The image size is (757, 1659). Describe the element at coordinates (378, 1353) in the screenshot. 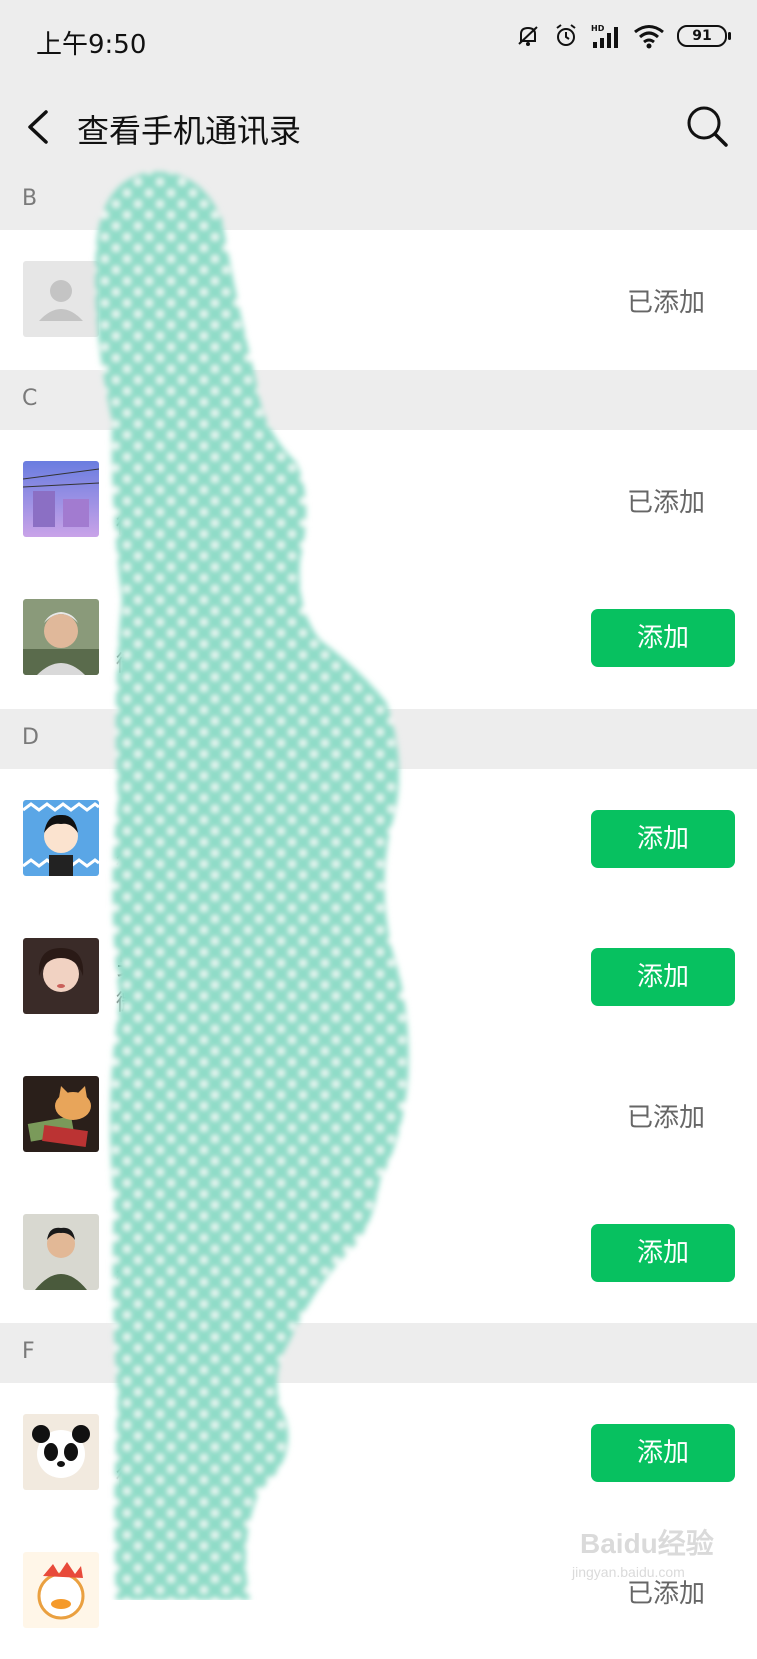

I see `section-header-f: F` at that location.